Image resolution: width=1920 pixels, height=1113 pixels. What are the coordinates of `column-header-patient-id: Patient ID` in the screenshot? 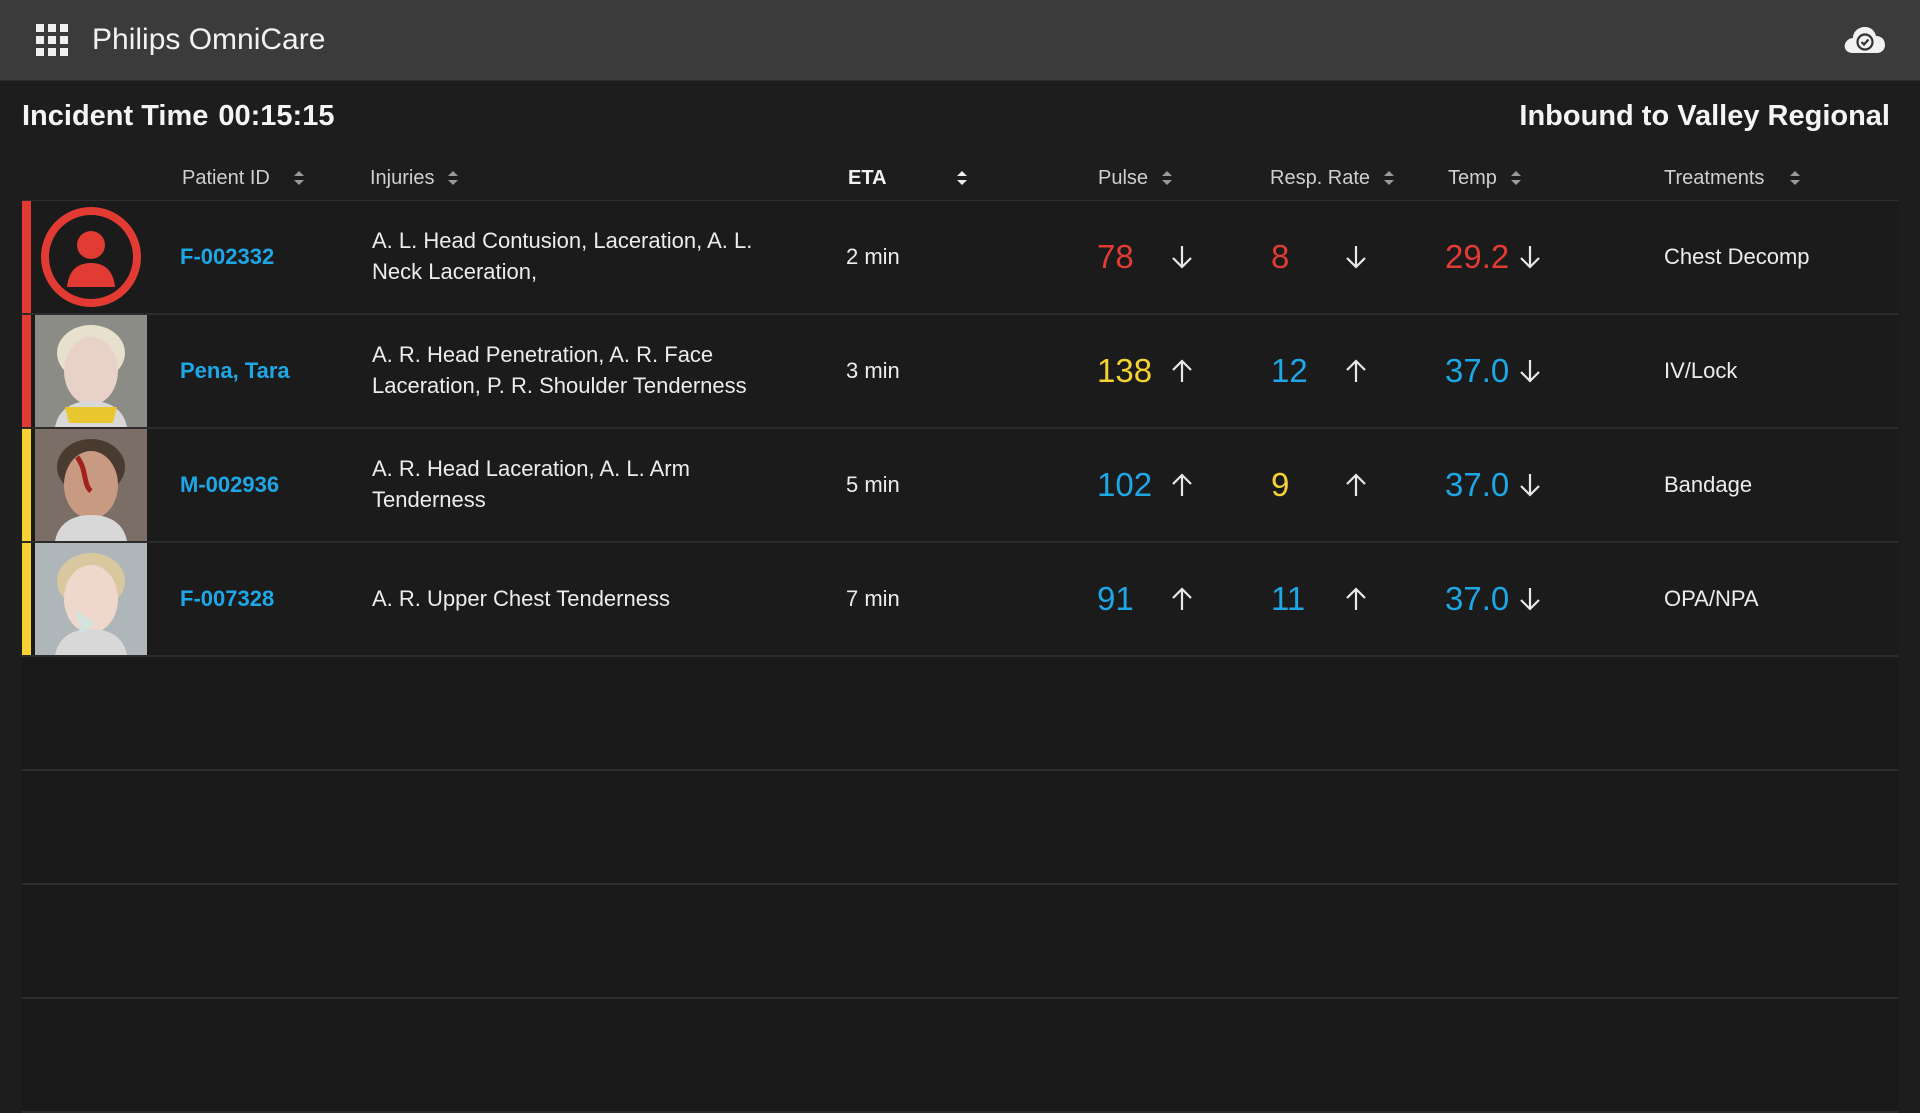 It's located at (243, 178).